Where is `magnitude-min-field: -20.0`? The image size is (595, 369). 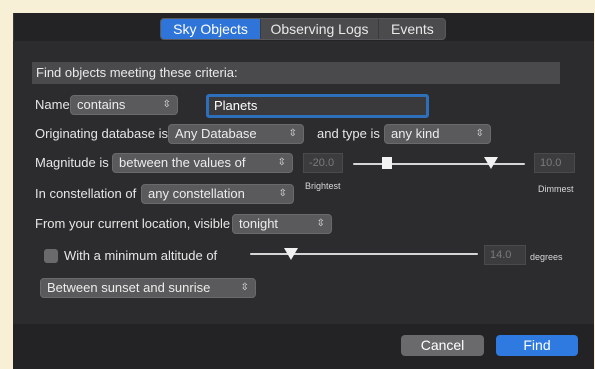 magnitude-min-field: -20.0 is located at coordinates (323, 163).